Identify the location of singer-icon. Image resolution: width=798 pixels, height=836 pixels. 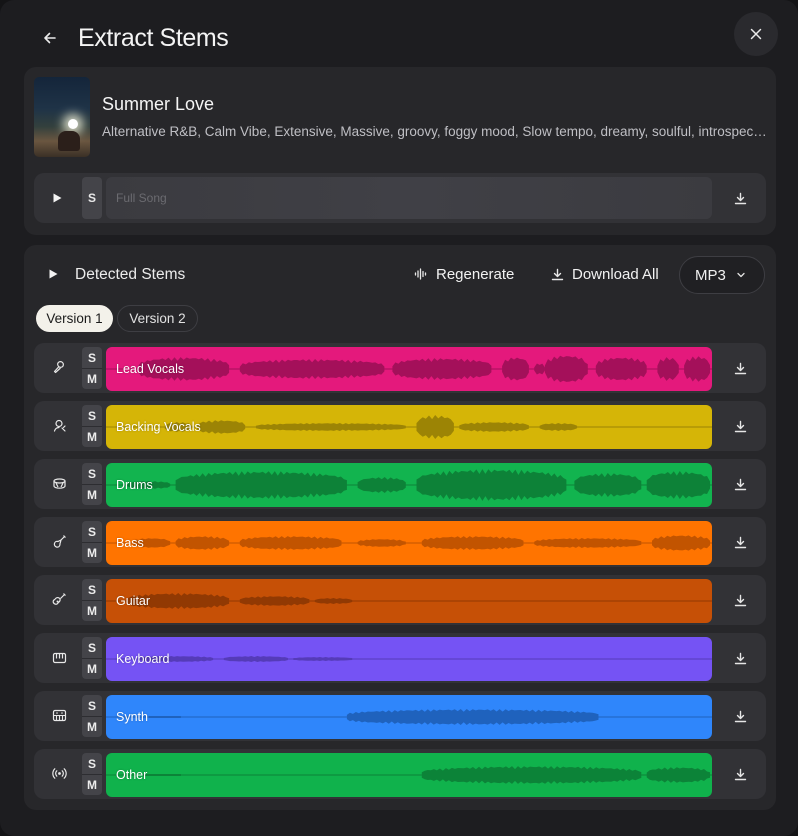
(59, 425).